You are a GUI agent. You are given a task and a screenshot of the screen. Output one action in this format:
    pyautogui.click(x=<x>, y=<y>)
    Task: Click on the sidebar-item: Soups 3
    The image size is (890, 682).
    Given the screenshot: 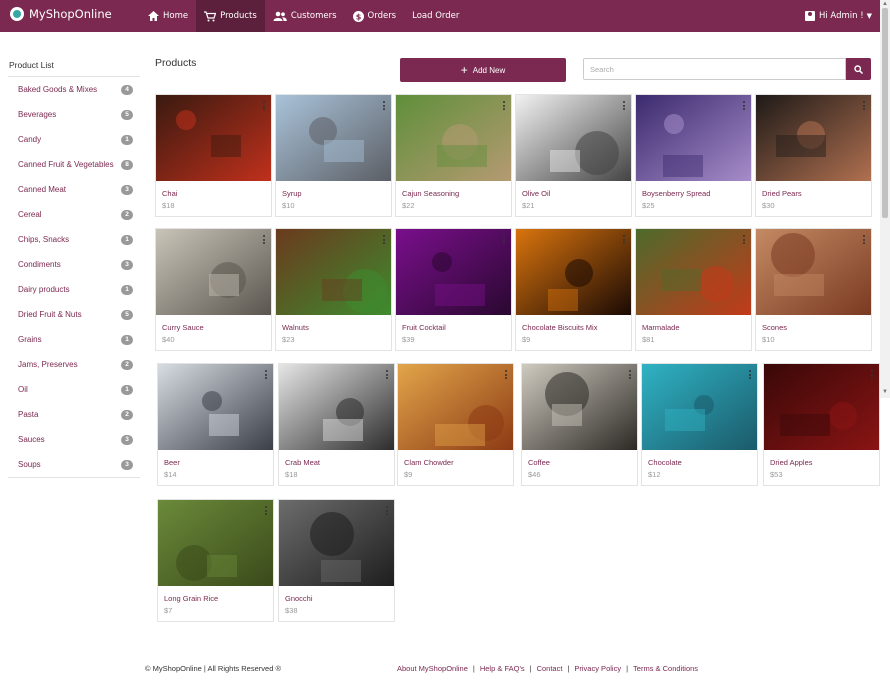 What is the action you would take?
    pyautogui.click(x=74, y=464)
    